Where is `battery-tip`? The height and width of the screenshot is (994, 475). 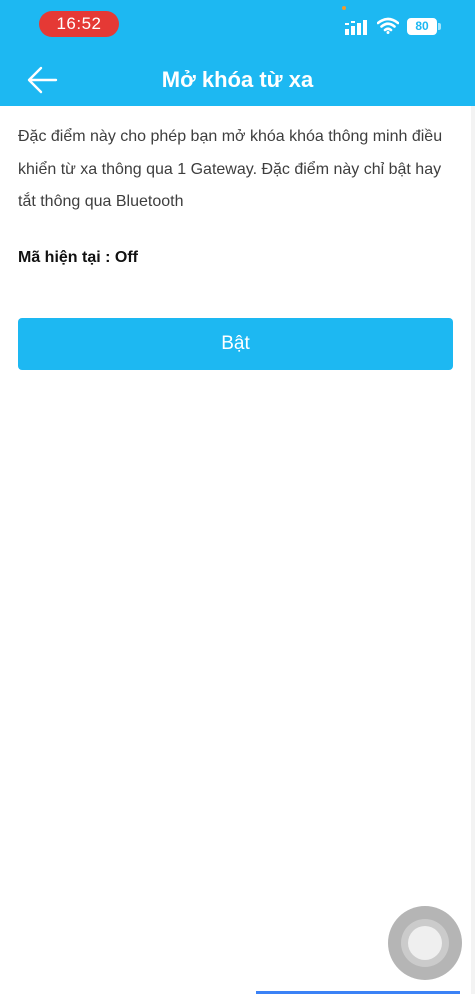
battery-tip is located at coordinates (439, 26).